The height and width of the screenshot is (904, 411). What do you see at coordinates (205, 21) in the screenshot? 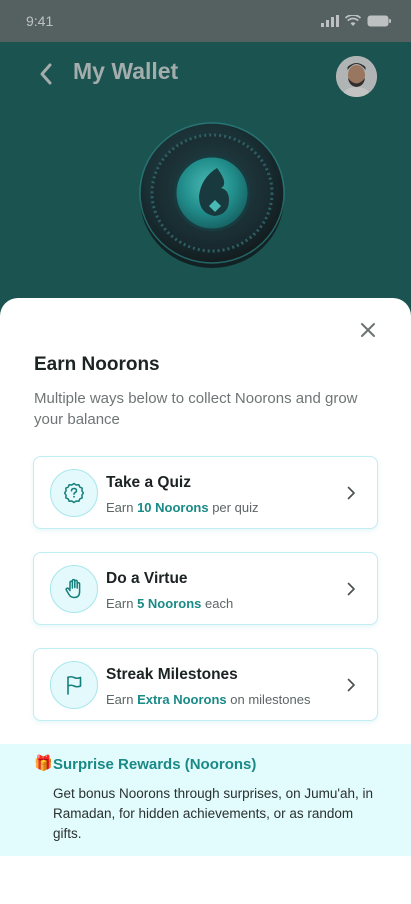
I see `status-bar: 9:41` at bounding box center [205, 21].